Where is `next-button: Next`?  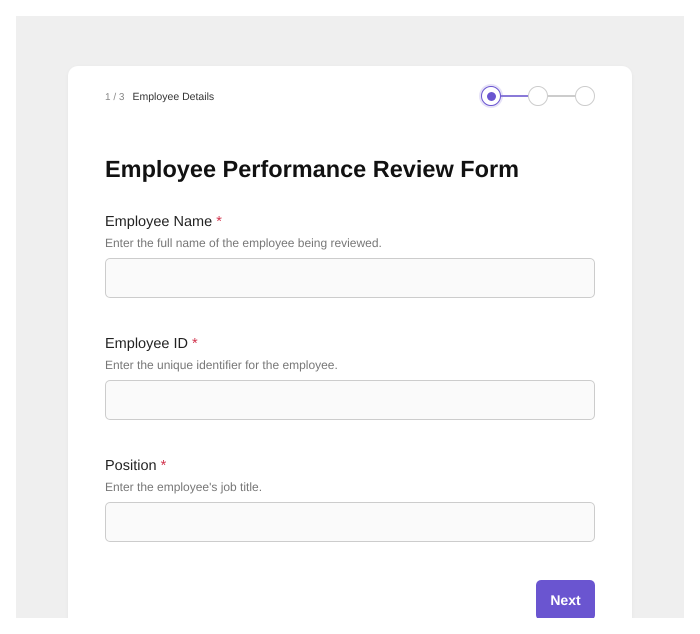 next-button: Next is located at coordinates (565, 599).